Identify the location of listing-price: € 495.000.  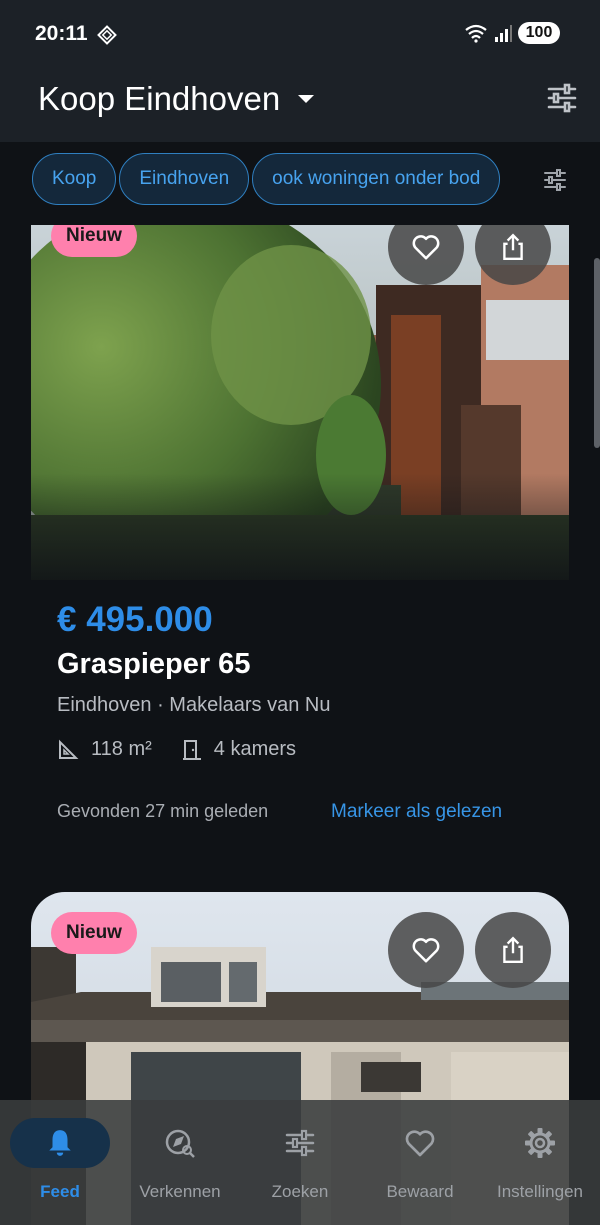
(135, 619).